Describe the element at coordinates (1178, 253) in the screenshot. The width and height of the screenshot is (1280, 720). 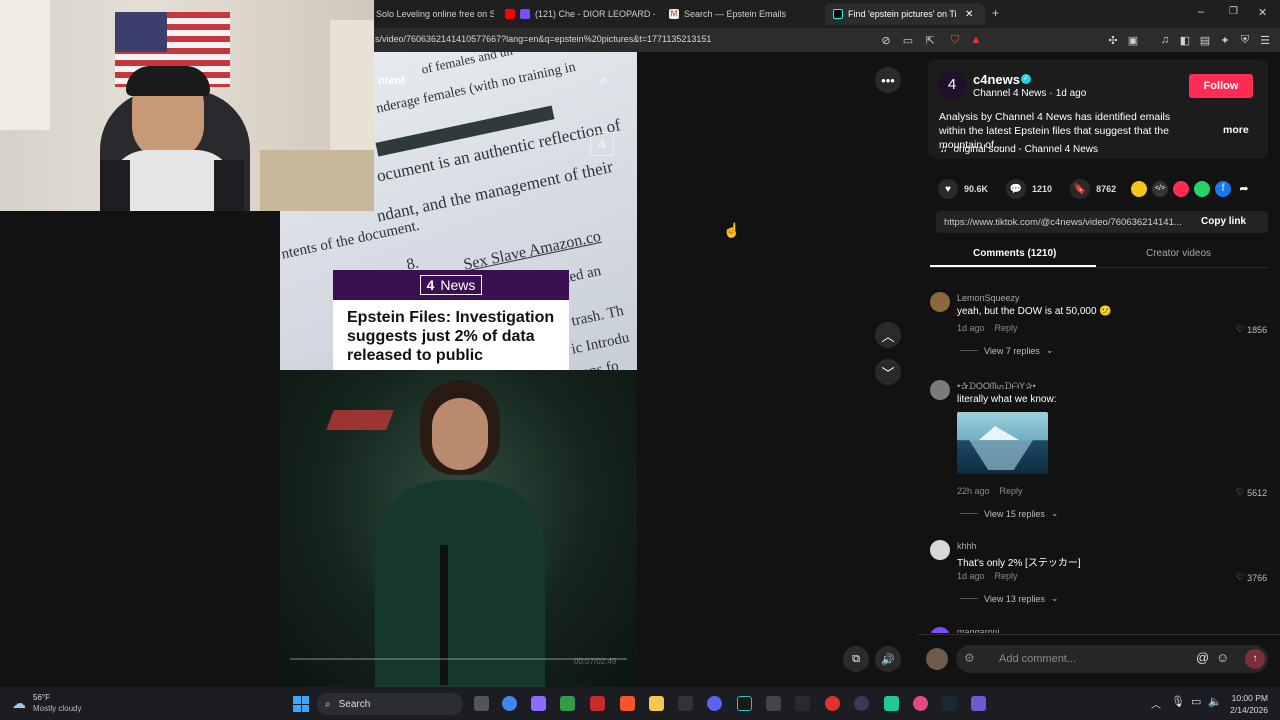
I see `tab-creator-videos: Creator videos` at that location.